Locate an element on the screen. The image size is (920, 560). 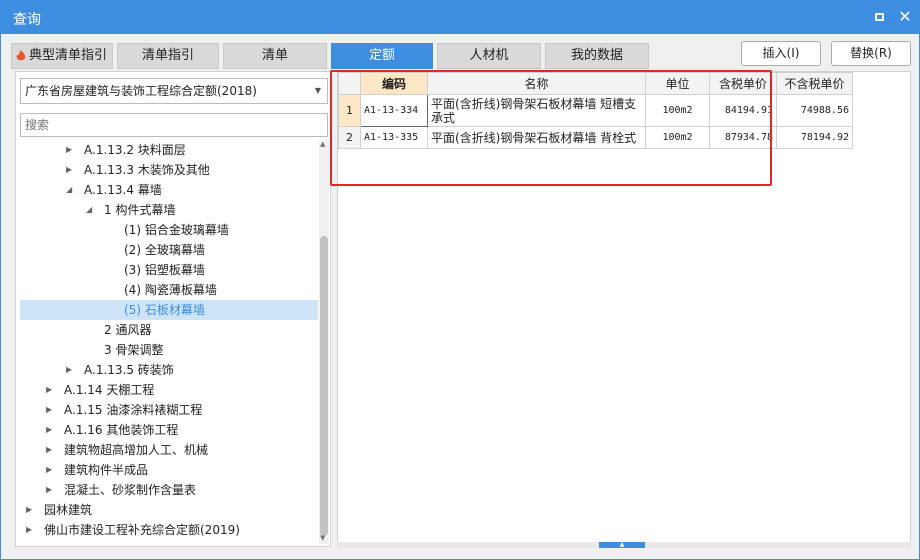
tree-item-label: A.1.13.2 块料面层 is located at coordinates (135, 150).